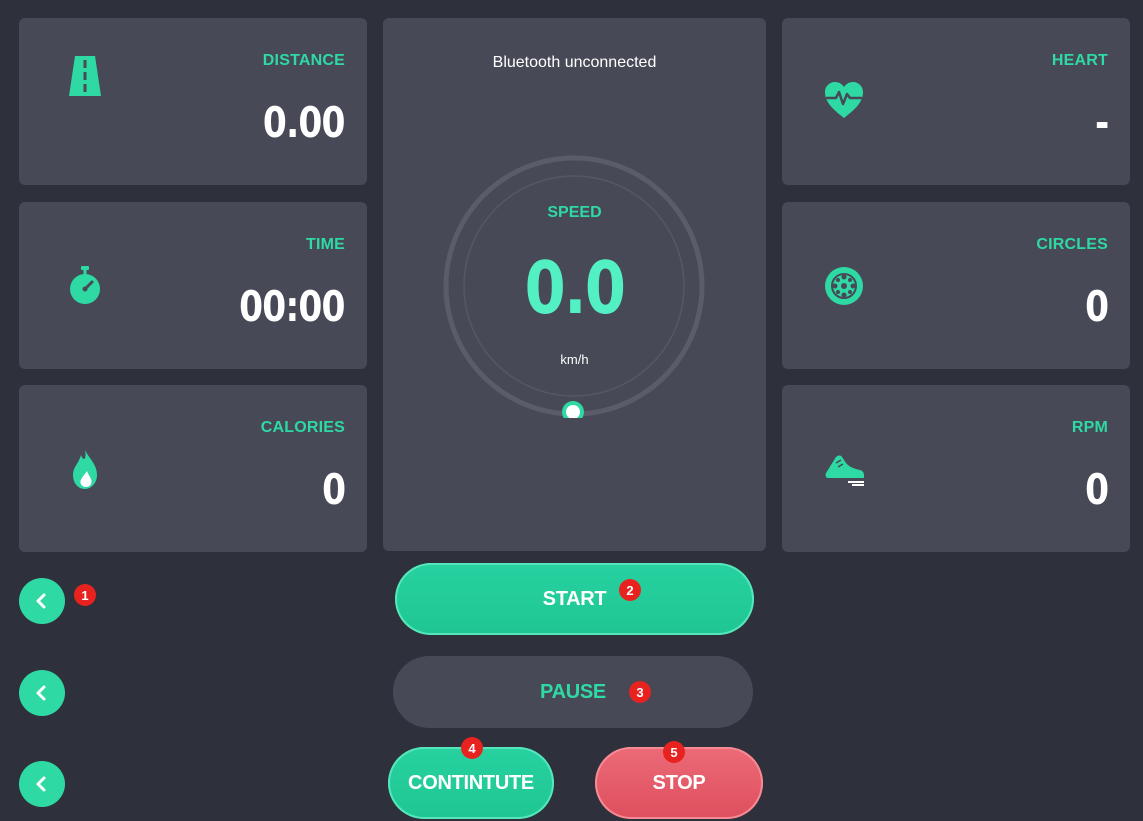 The width and height of the screenshot is (1143, 821). What do you see at coordinates (472, 748) in the screenshot?
I see `annotation-badge-4: 4` at bounding box center [472, 748].